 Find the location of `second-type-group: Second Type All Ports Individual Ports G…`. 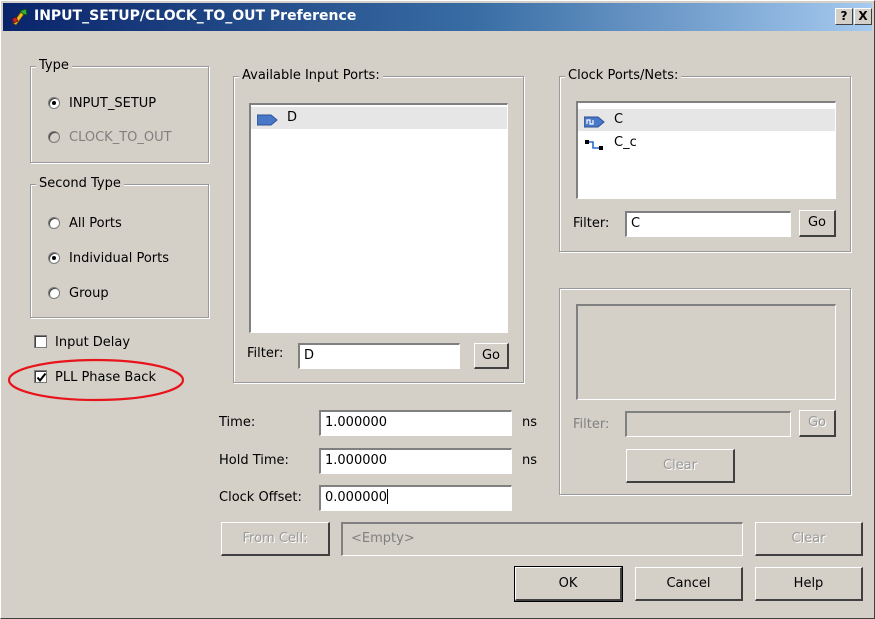

second-type-group: Second Type All Ports Individual Ports G… is located at coordinates (119, 247).